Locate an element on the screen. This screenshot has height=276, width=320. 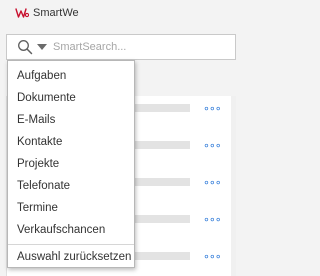
menu-item-e-mails: E-Mails is located at coordinates (71, 120).